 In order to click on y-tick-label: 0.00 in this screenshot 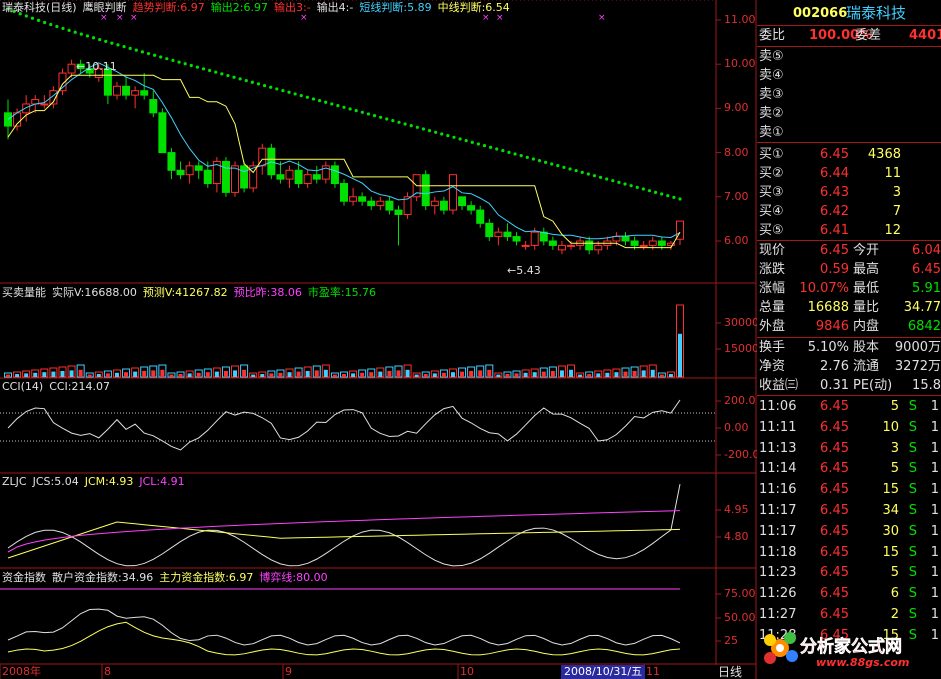, I will do `click(736, 427)`.